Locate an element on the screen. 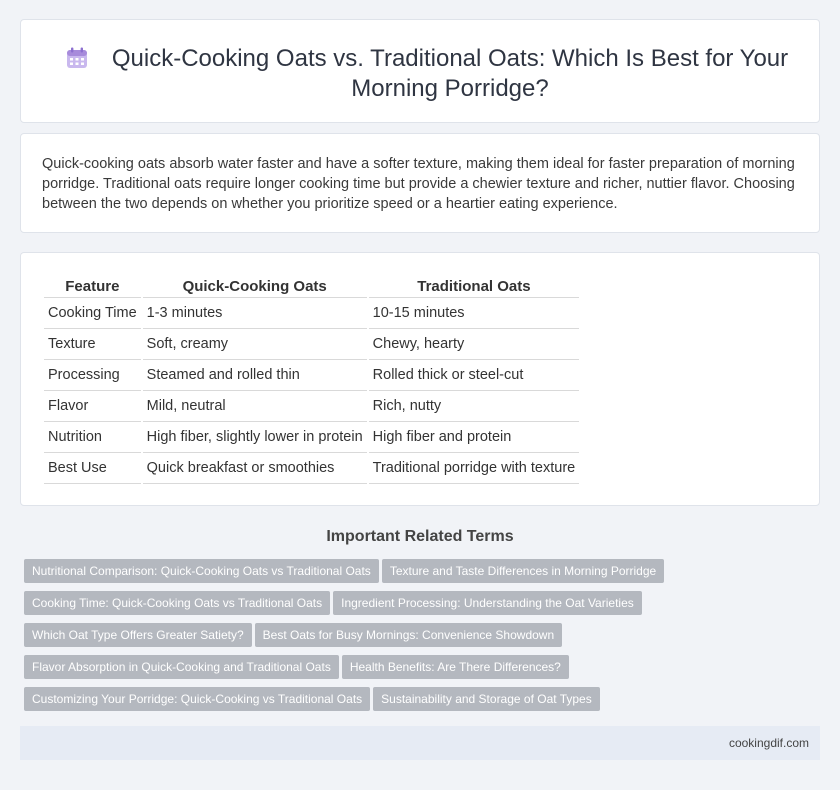 This screenshot has width=840, height=790. related-term-tag: Health Benefits: Are There Differences? is located at coordinates (455, 667).